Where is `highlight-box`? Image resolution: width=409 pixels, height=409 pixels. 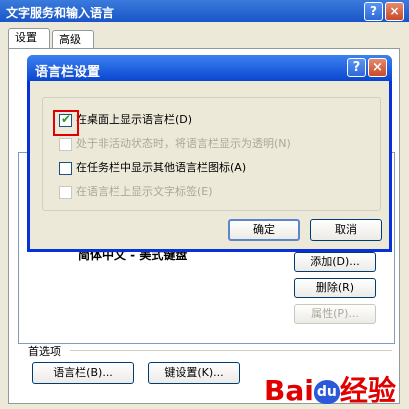 highlight-box is located at coordinates (66, 123).